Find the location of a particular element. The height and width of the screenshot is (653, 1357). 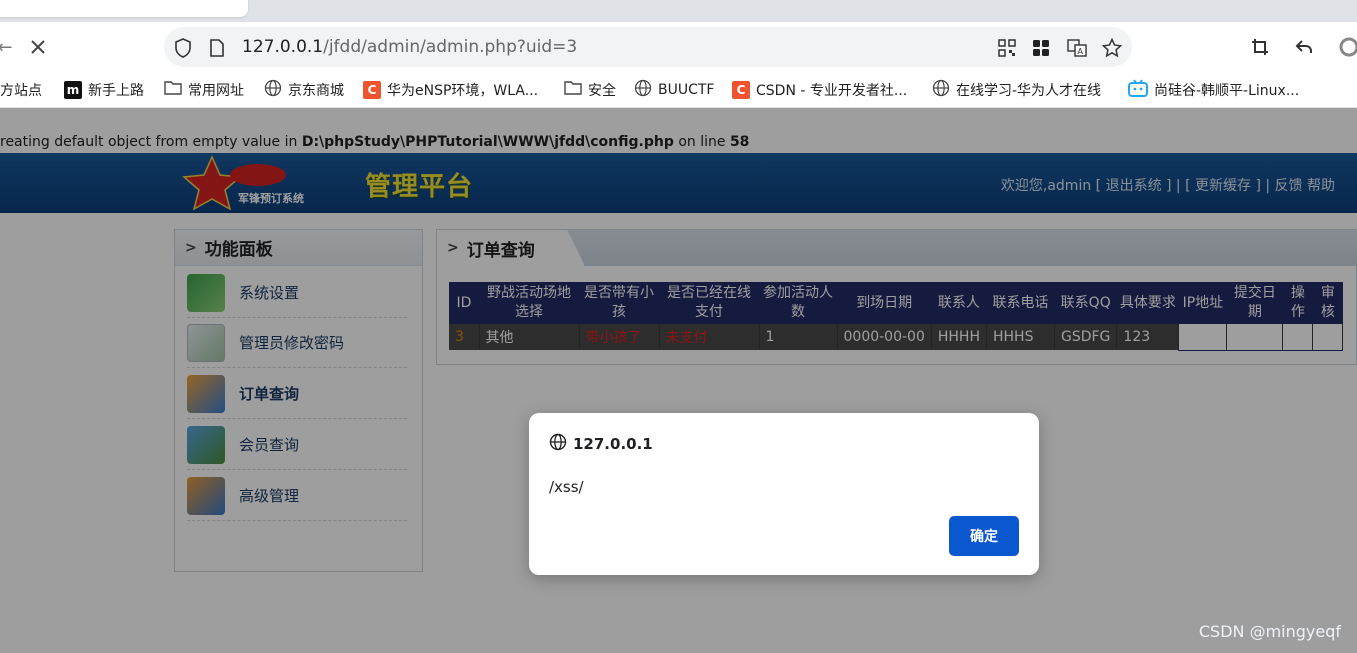

translate-icon: A is located at coordinates (1077, 48).